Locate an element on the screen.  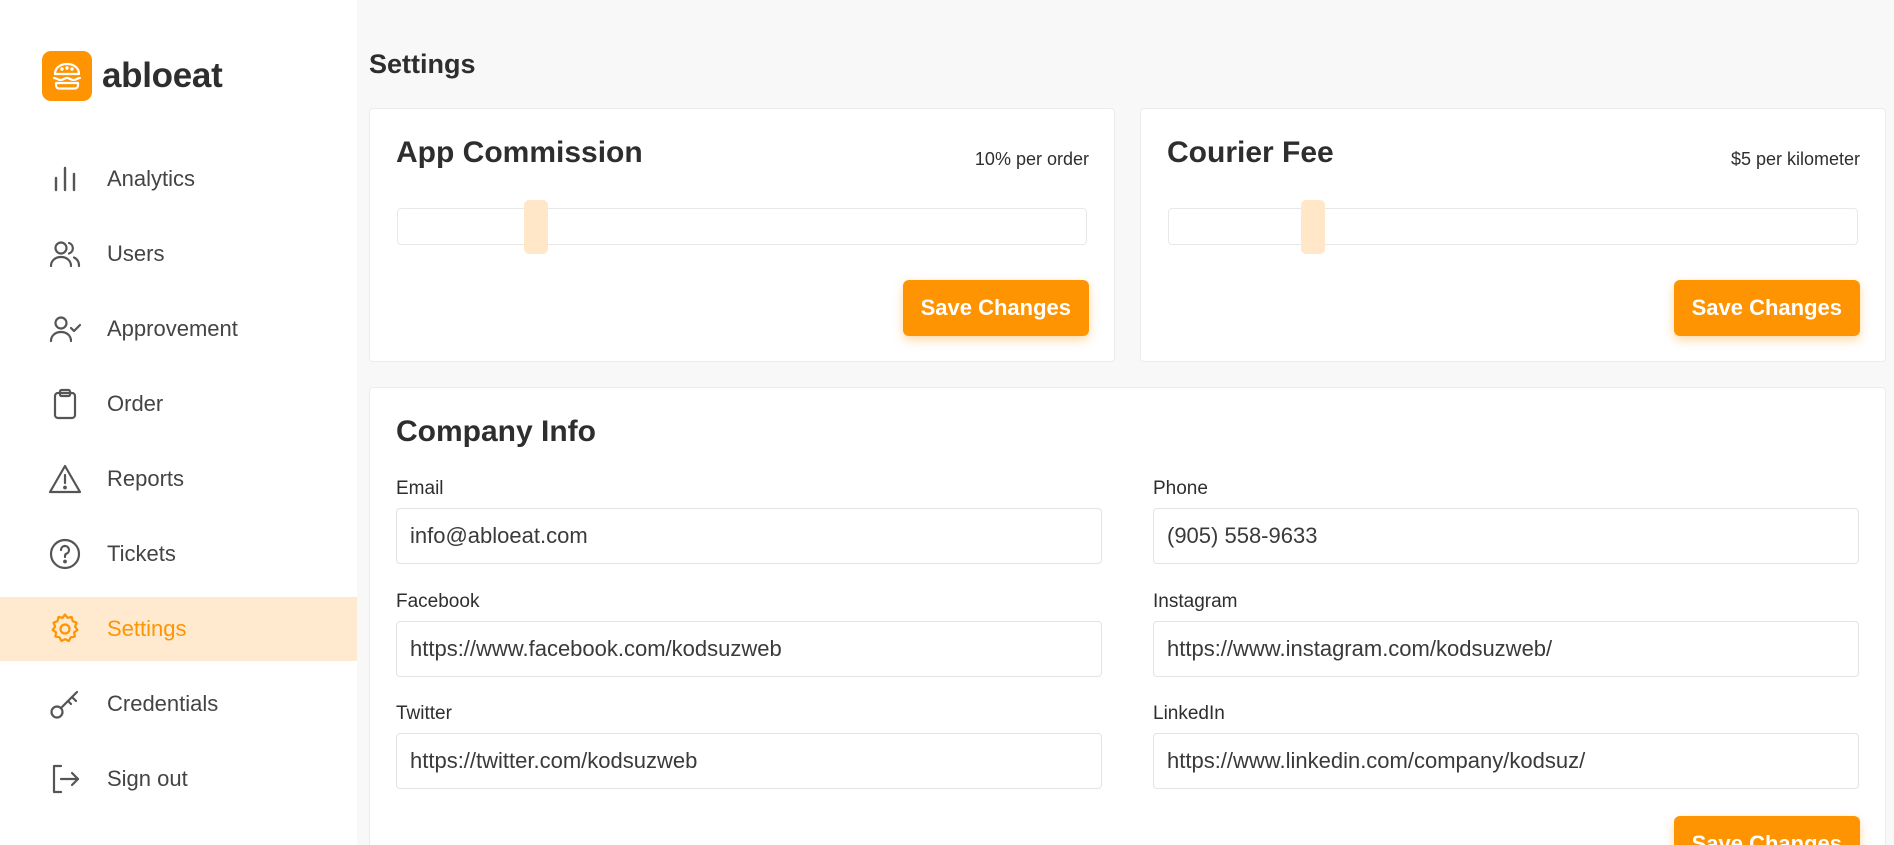
company-info-save-button: Save Changes is located at coordinates (1766, 830).